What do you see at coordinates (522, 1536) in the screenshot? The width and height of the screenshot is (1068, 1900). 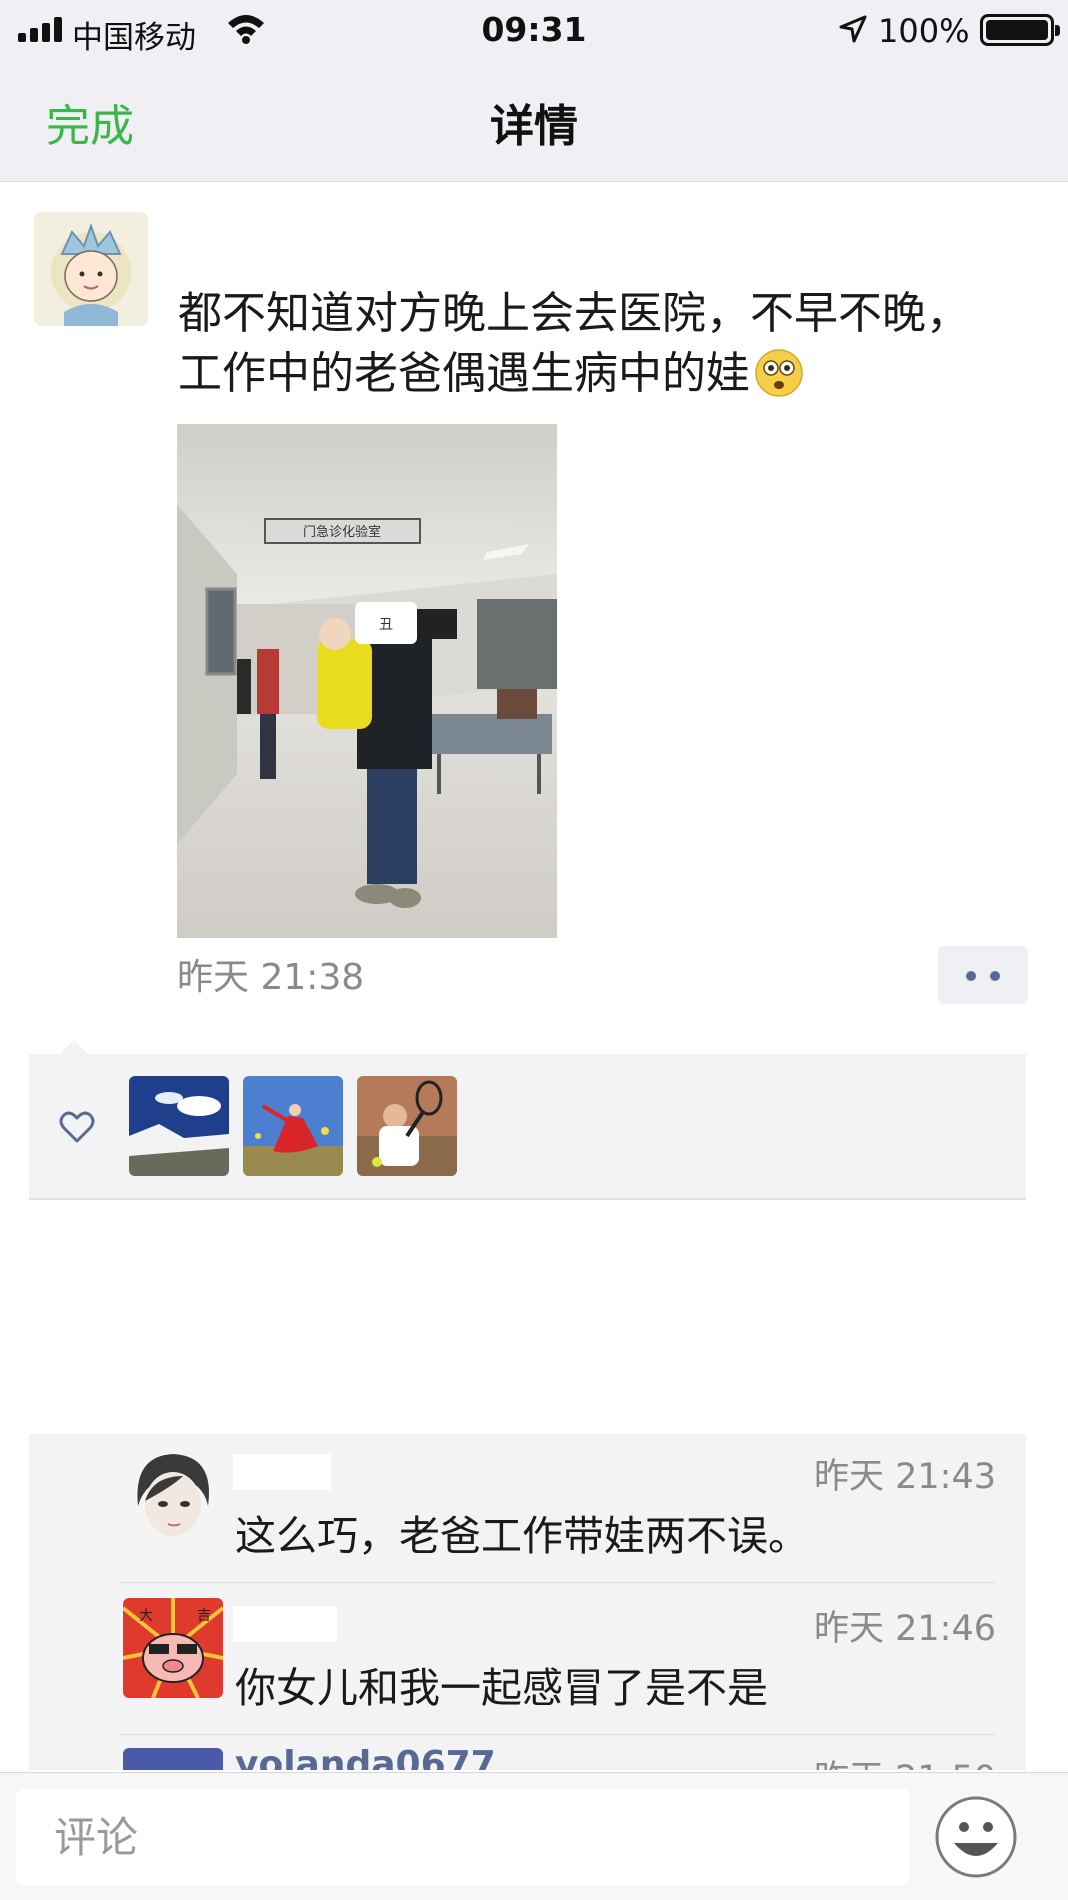 I see `comment-text: 这么巧，老爸工作带娃两不误。` at bounding box center [522, 1536].